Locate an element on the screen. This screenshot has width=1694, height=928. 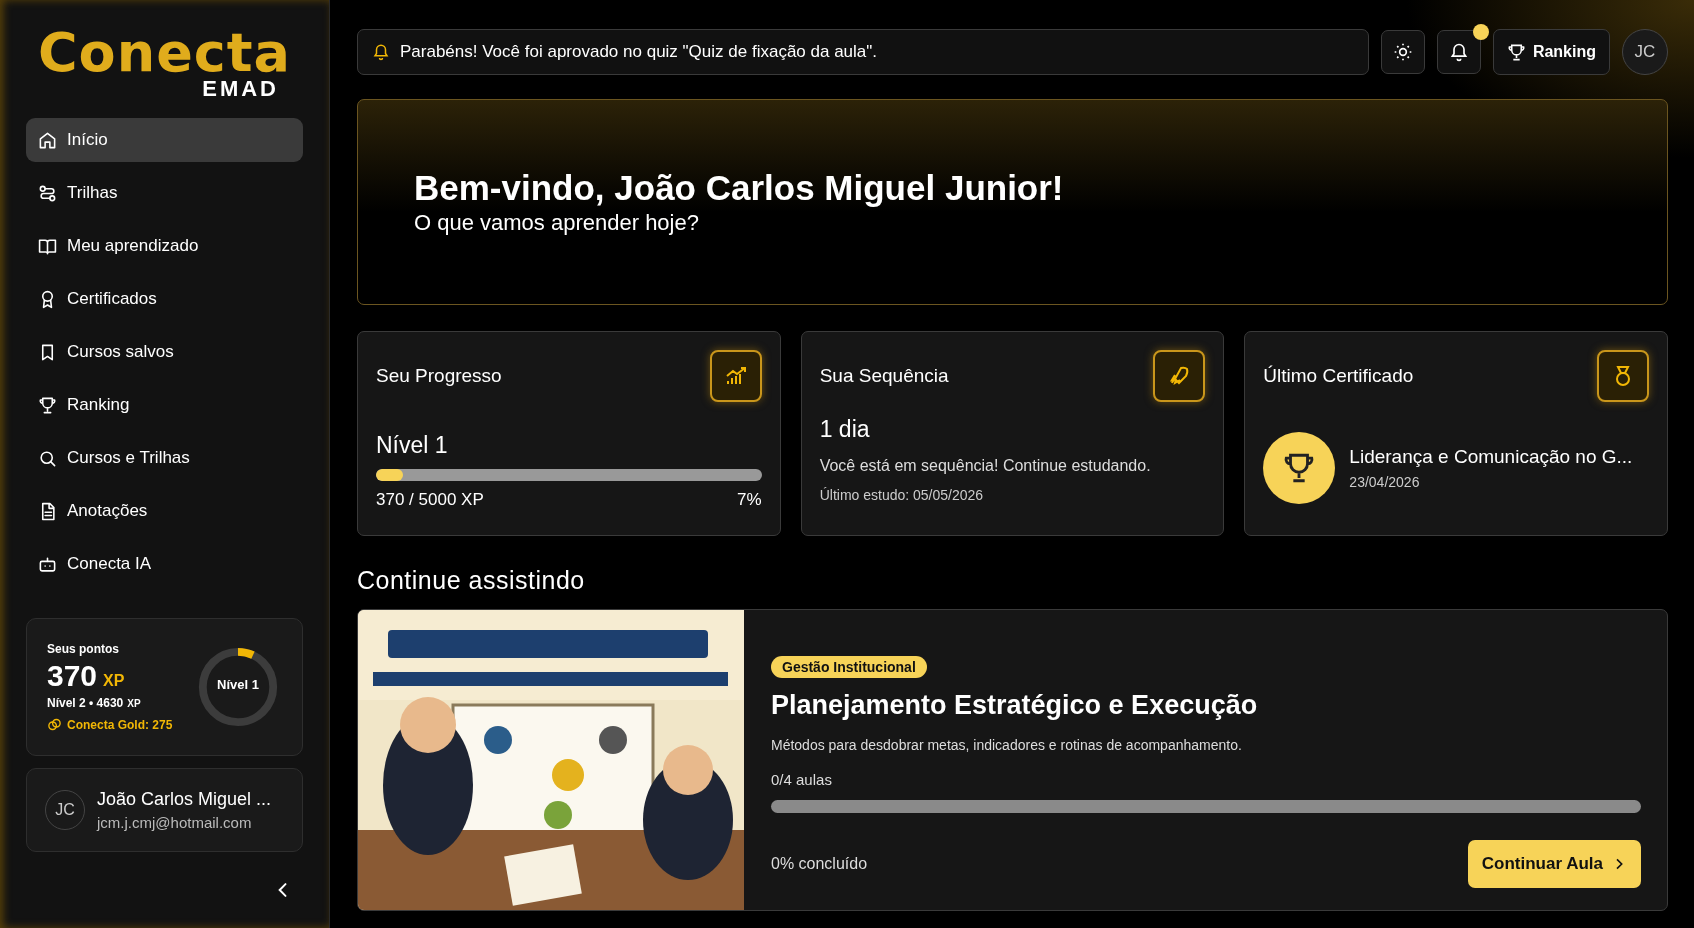
nav-item: Conecta IA is located at coordinates (164, 564).